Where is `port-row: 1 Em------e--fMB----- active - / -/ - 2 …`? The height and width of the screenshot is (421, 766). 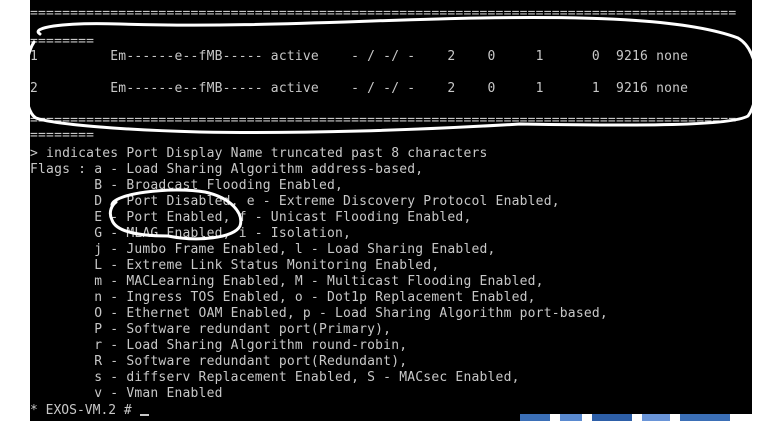 port-row: 1 Em------e--fMB----- active - / -/ - 2 … is located at coordinates (359, 56).